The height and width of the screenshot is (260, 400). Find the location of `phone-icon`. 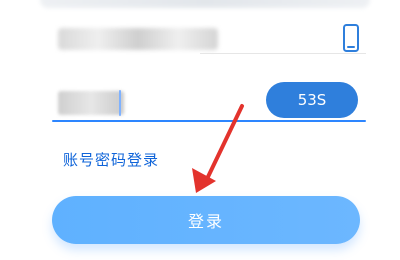

phone-icon is located at coordinates (351, 38).